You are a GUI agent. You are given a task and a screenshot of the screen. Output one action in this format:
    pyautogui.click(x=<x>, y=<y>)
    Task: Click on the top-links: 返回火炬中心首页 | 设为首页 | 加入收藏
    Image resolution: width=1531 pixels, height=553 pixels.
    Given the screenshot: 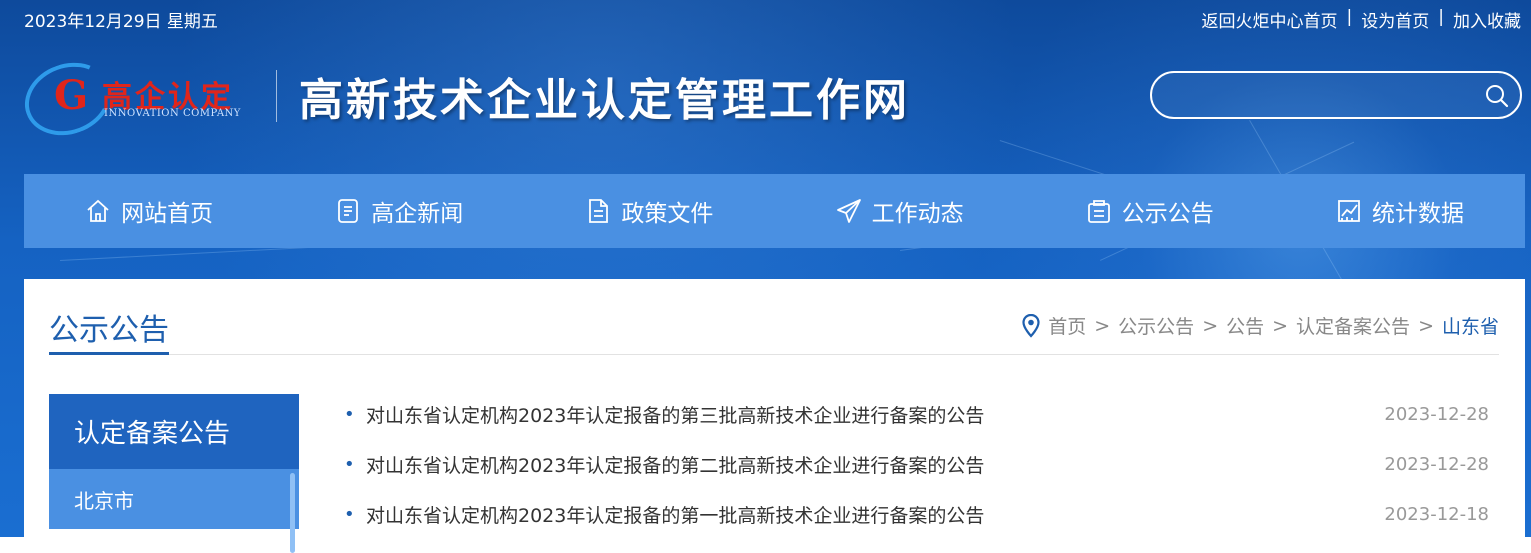 What is the action you would take?
    pyautogui.click(x=1361, y=19)
    